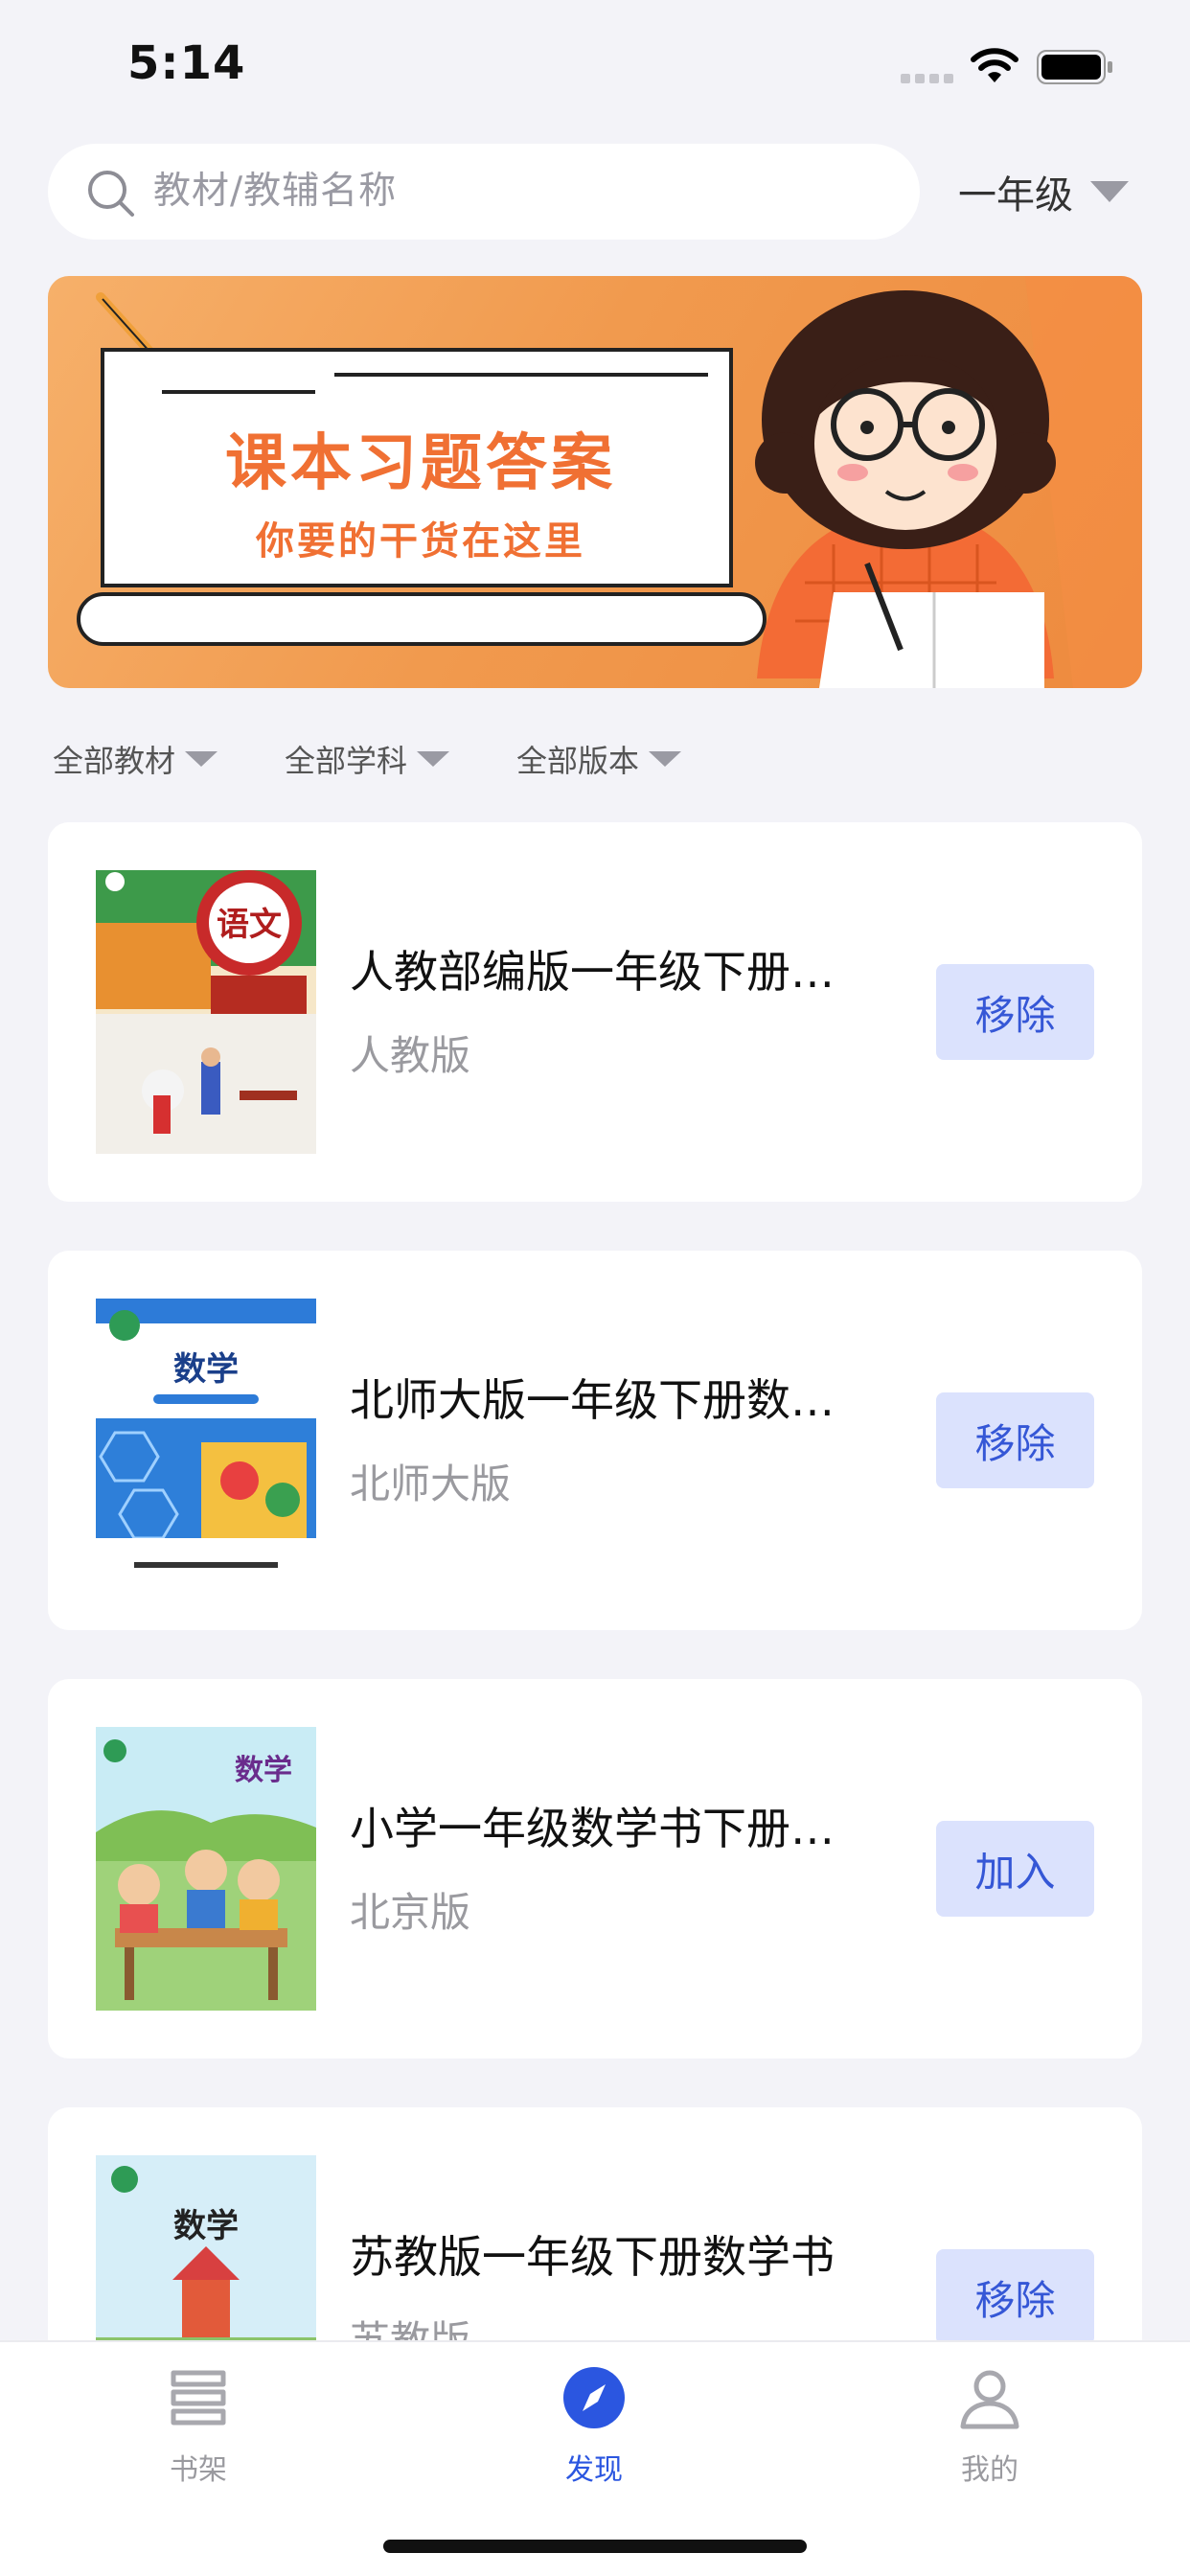 The image size is (1190, 2576). I want to click on book-card: 数学 小学一年级数学书下册… 北京版 加入, so click(595, 1868).